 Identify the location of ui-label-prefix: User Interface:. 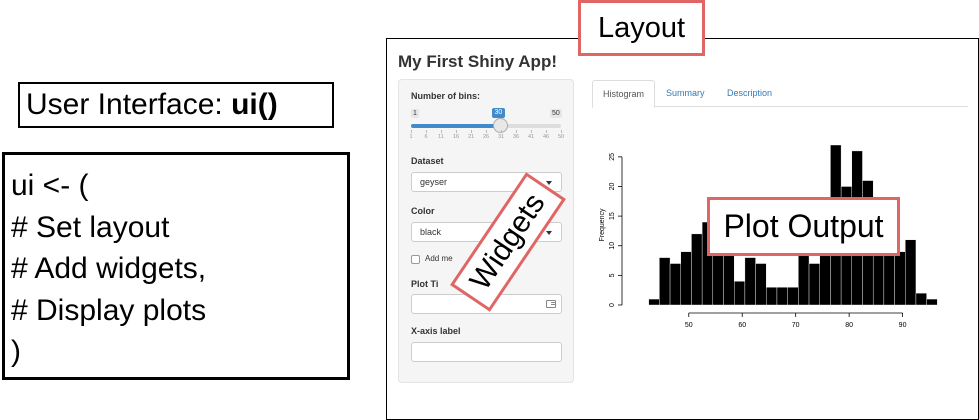
(129, 104).